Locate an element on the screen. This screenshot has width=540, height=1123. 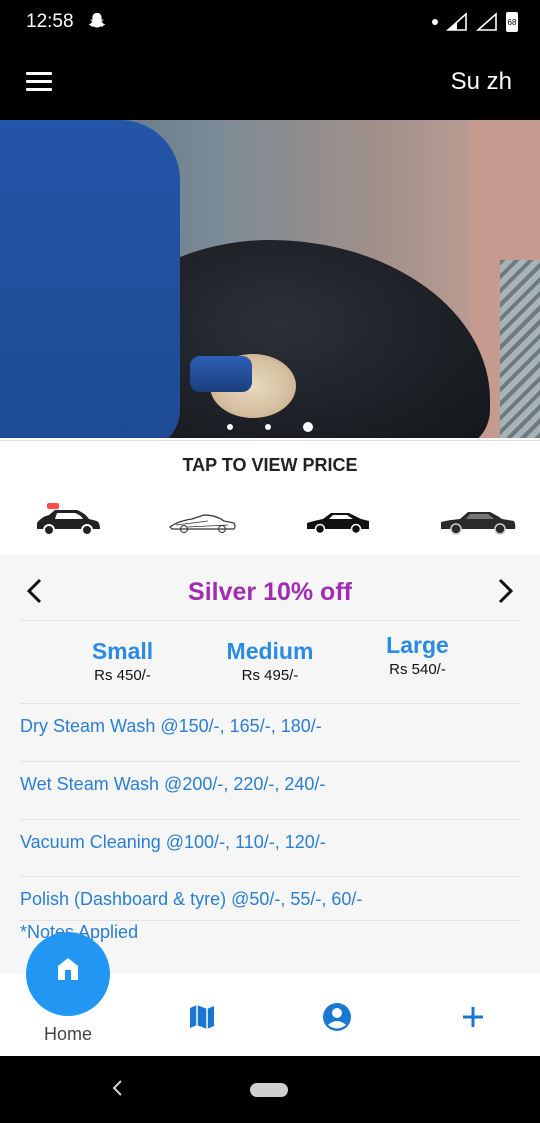
car-type-luxury is located at coordinates (473, 521).